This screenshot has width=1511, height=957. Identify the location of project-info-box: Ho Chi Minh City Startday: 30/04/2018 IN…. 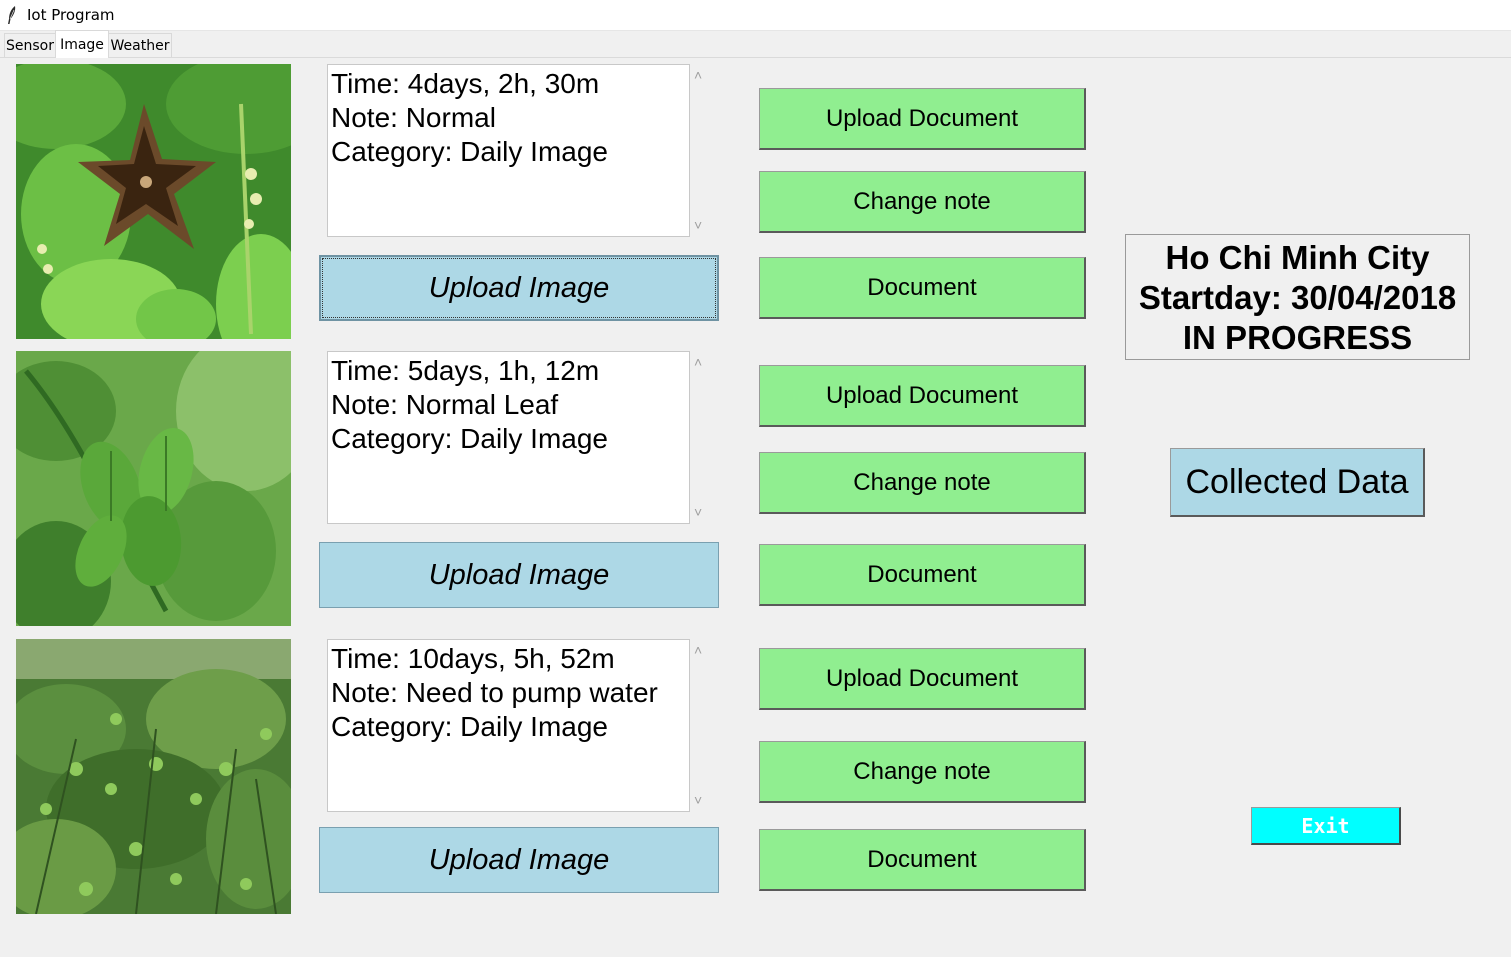
(1297, 297).